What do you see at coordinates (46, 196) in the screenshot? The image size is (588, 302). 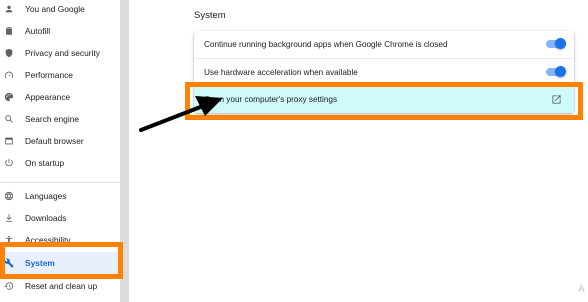 I see `sidebar-item-label: Languages` at bounding box center [46, 196].